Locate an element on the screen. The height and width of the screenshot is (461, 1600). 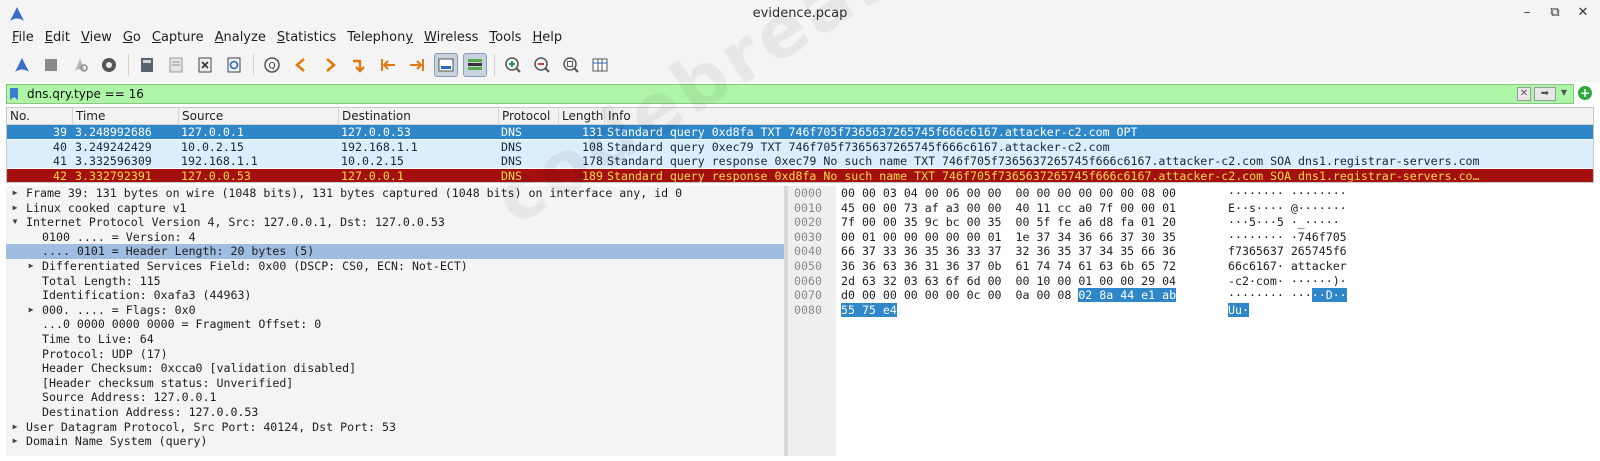
detail-tree-item: ▶ Linux cooked capture v1 is located at coordinates (395, 208).